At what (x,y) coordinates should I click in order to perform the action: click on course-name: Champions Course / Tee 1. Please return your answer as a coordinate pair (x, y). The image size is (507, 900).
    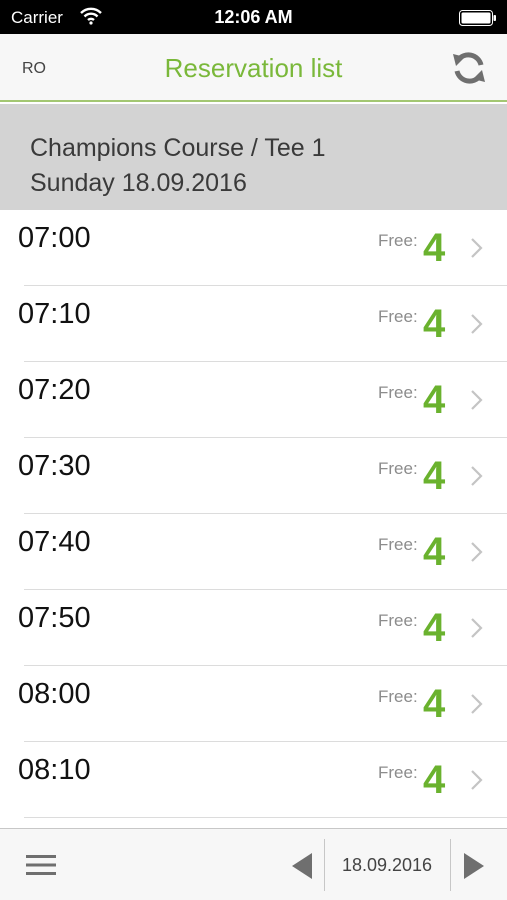
    Looking at the image, I should click on (178, 148).